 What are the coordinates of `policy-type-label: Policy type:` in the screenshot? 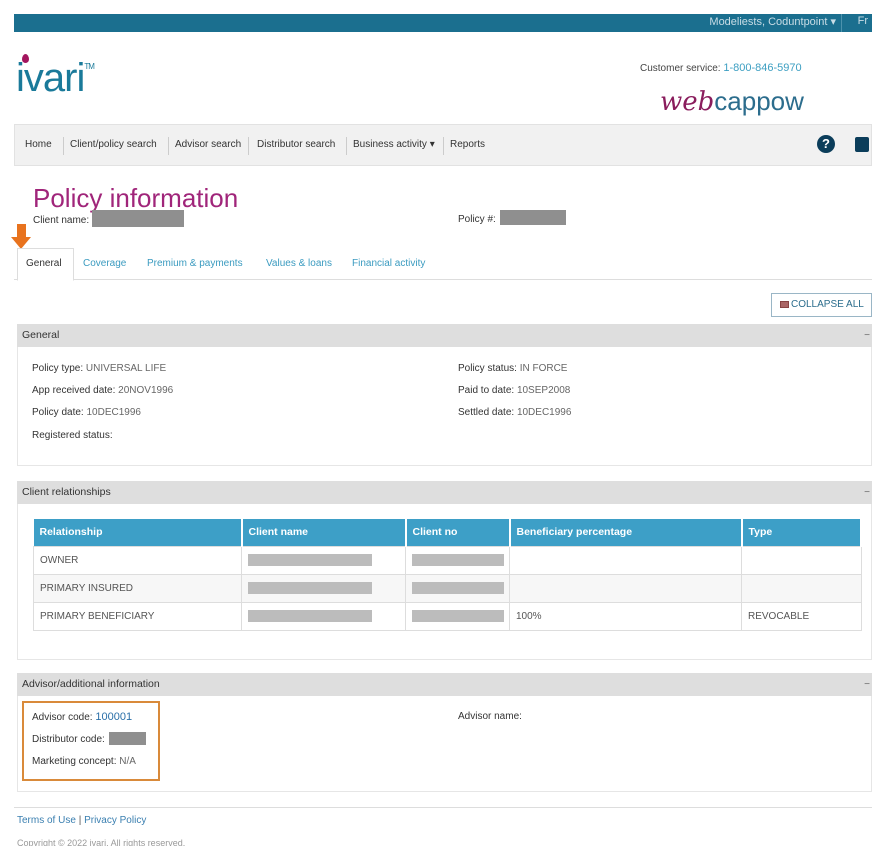 It's located at (58, 368).